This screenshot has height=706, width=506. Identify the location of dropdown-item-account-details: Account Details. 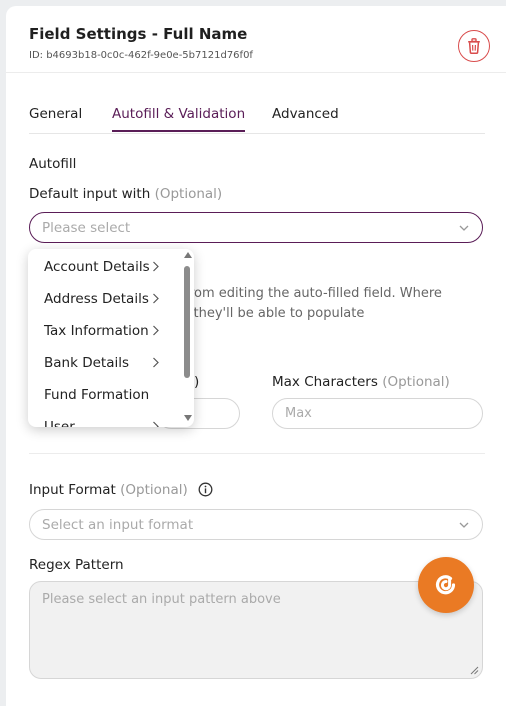
(103, 267).